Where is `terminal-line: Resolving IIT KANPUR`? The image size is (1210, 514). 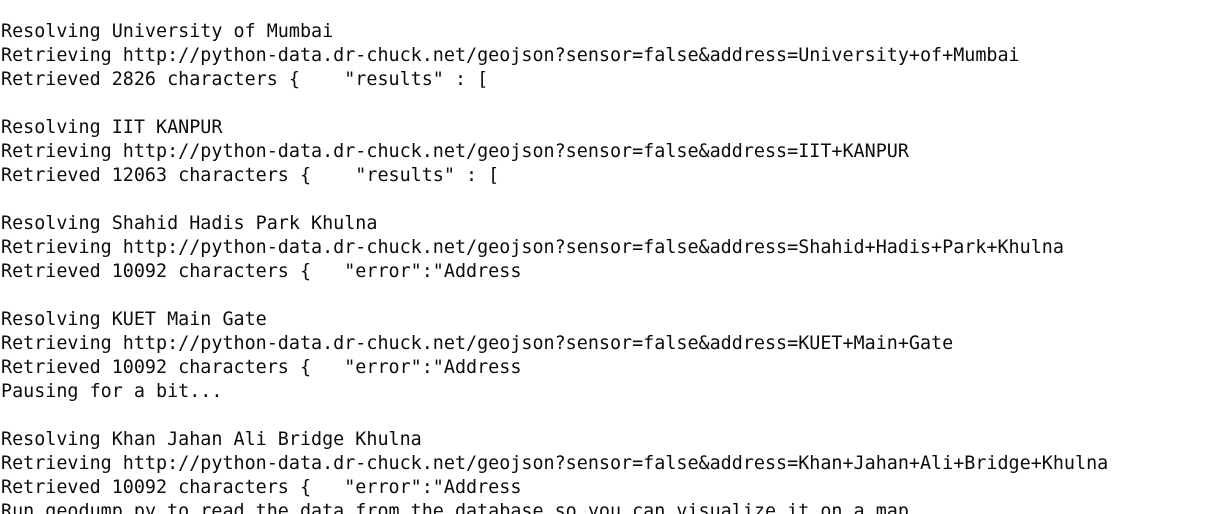 terminal-line: Resolving IIT KANPUR is located at coordinates (112, 127).